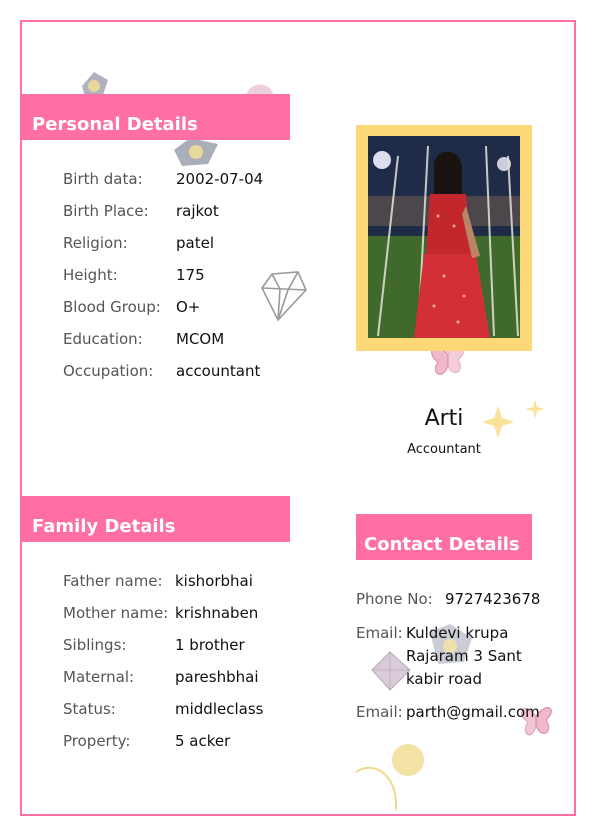 The height and width of the screenshot is (840, 600). I want to click on profile-photo-illustration, so click(444, 237).